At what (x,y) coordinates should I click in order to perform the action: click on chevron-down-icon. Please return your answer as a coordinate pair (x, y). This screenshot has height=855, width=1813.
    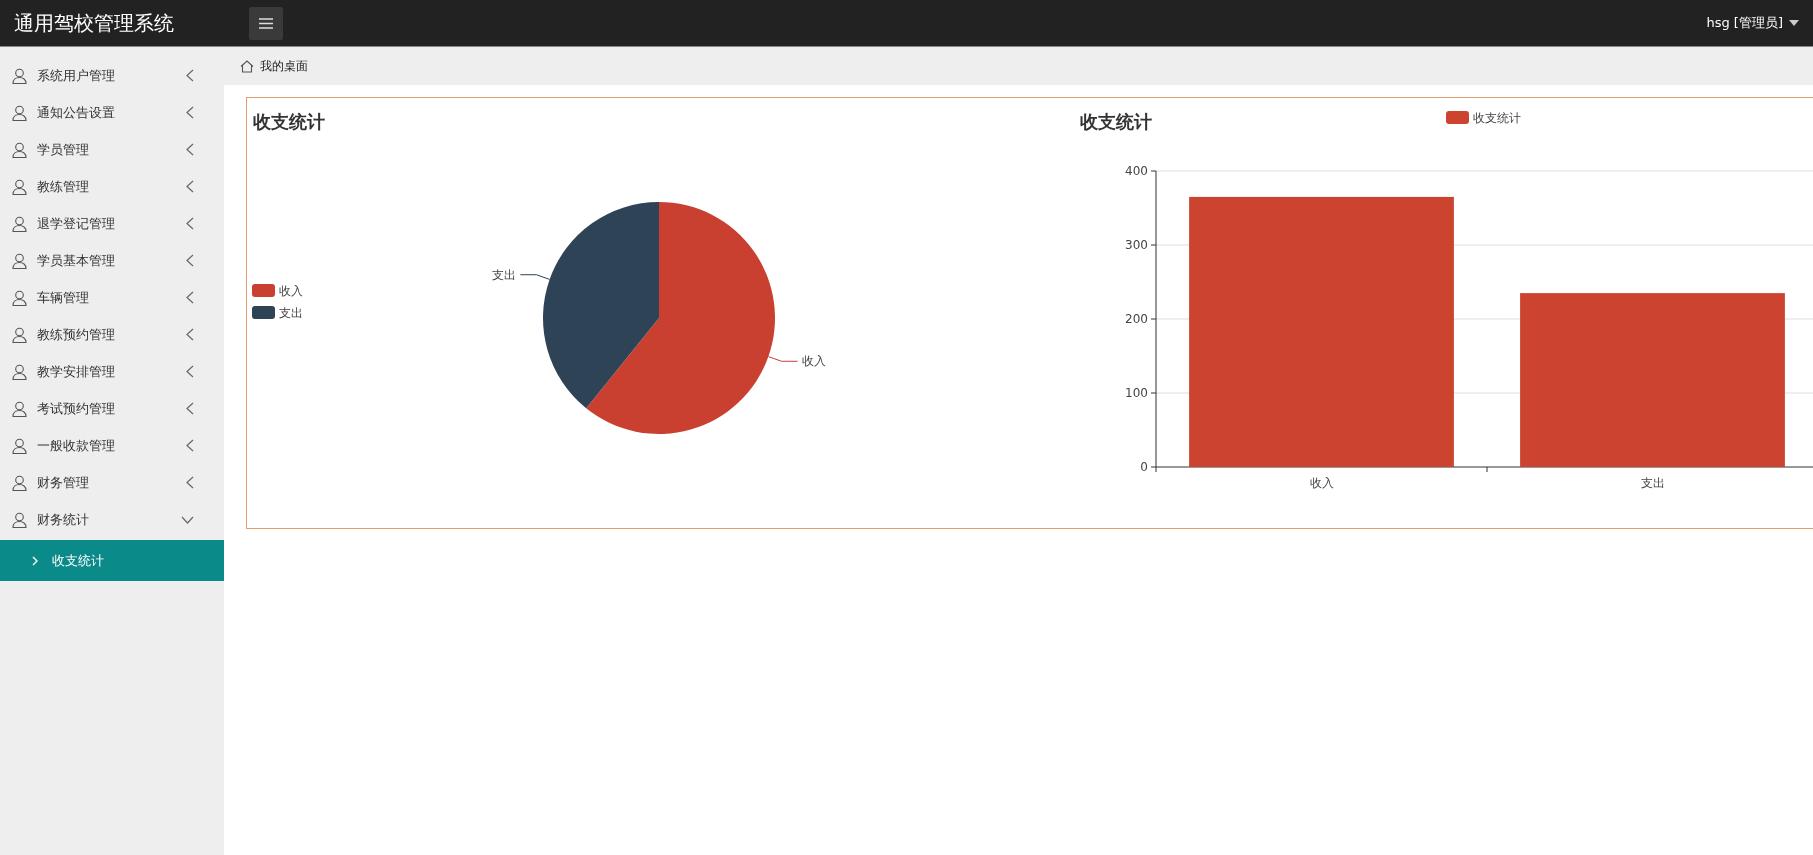
    Looking at the image, I should click on (187, 519).